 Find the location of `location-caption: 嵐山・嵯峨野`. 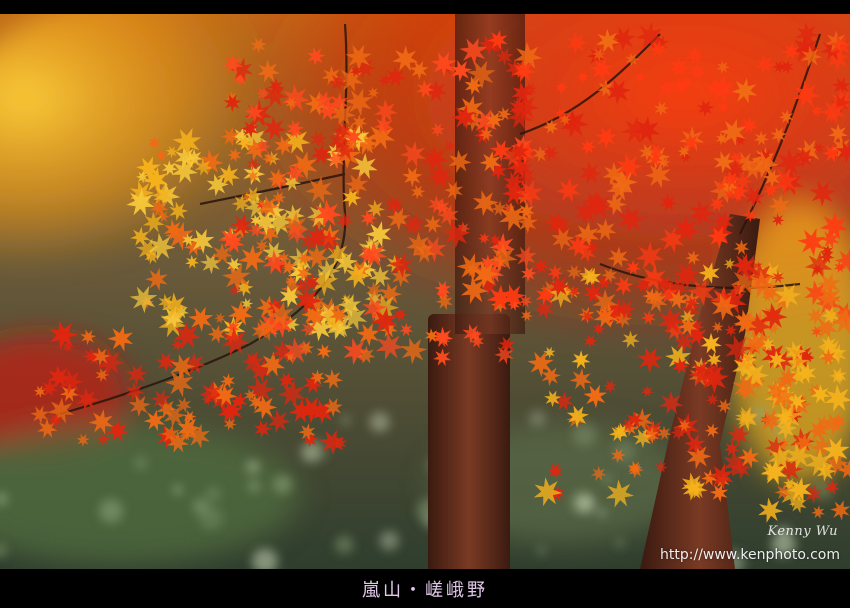

location-caption: 嵐山・嵯峨野 is located at coordinates (425, 590).